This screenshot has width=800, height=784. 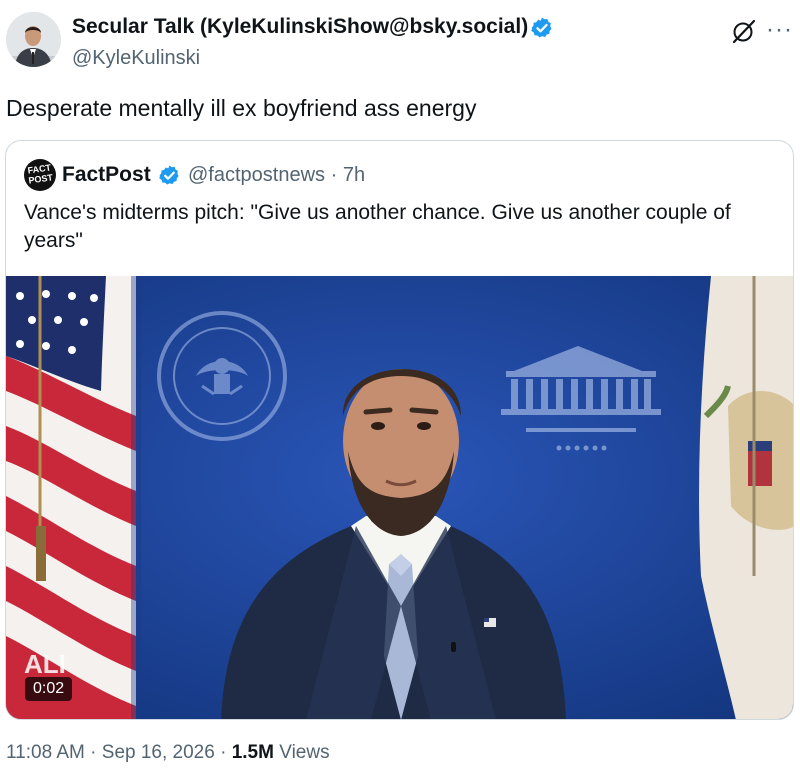 I want to click on video-duration: 0:02, so click(x=49, y=689).